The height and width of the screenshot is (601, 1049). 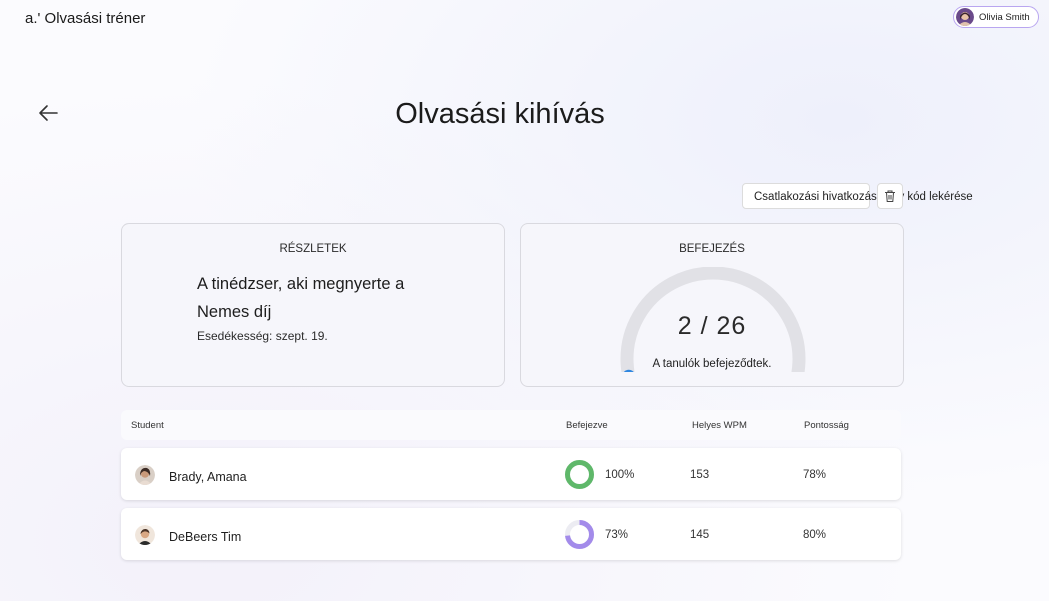 What do you see at coordinates (815, 475) in the screenshot?
I see `accuracy: 78%` at bounding box center [815, 475].